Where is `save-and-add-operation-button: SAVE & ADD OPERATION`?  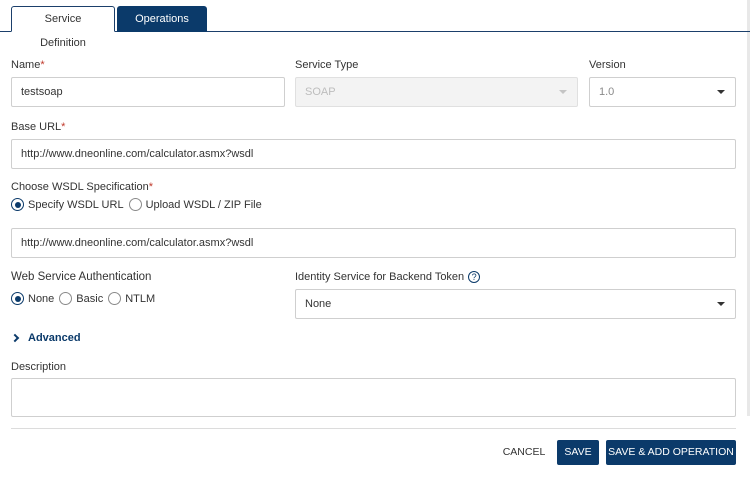 save-and-add-operation-button: SAVE & ADD OPERATION is located at coordinates (671, 452).